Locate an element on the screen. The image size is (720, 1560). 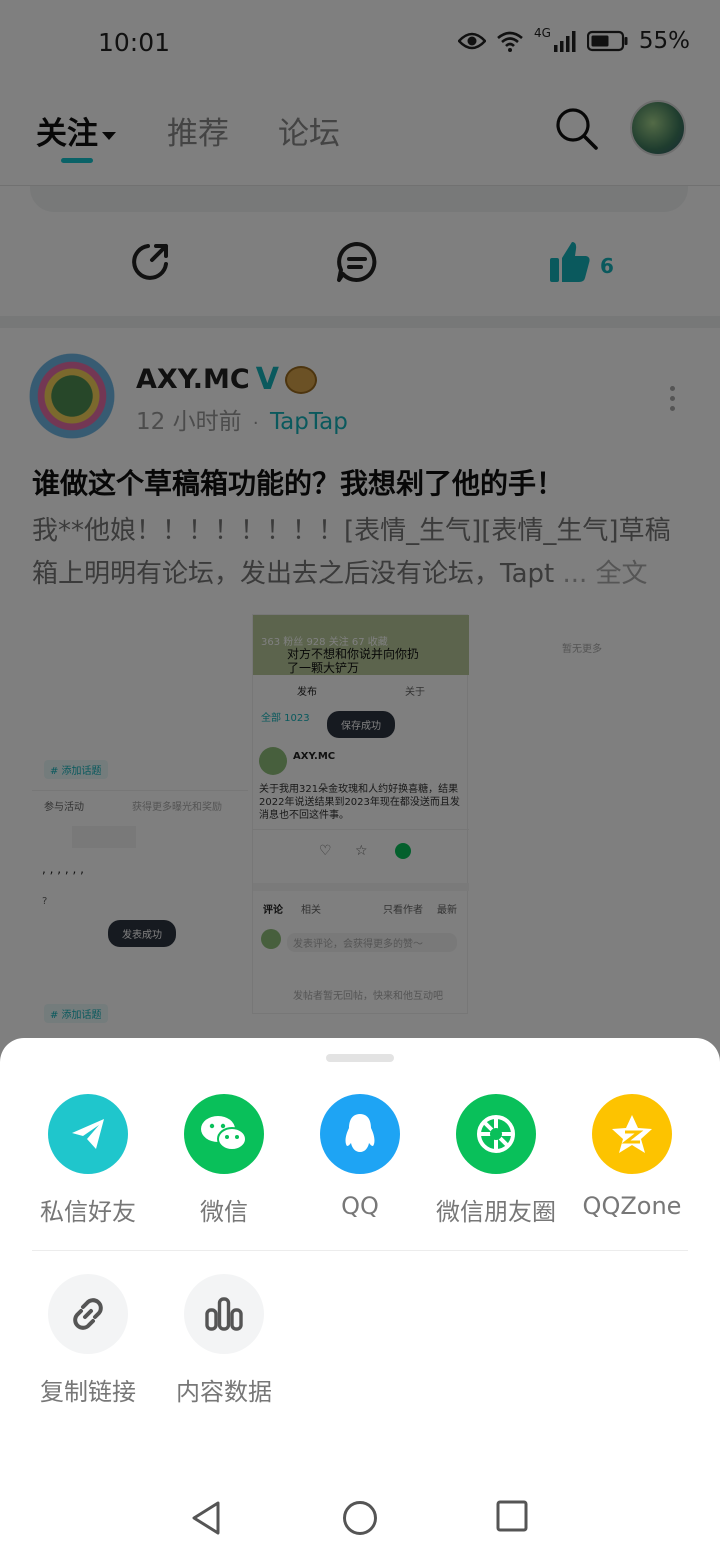
share-label: QQZone is located at coordinates (632, 1206).